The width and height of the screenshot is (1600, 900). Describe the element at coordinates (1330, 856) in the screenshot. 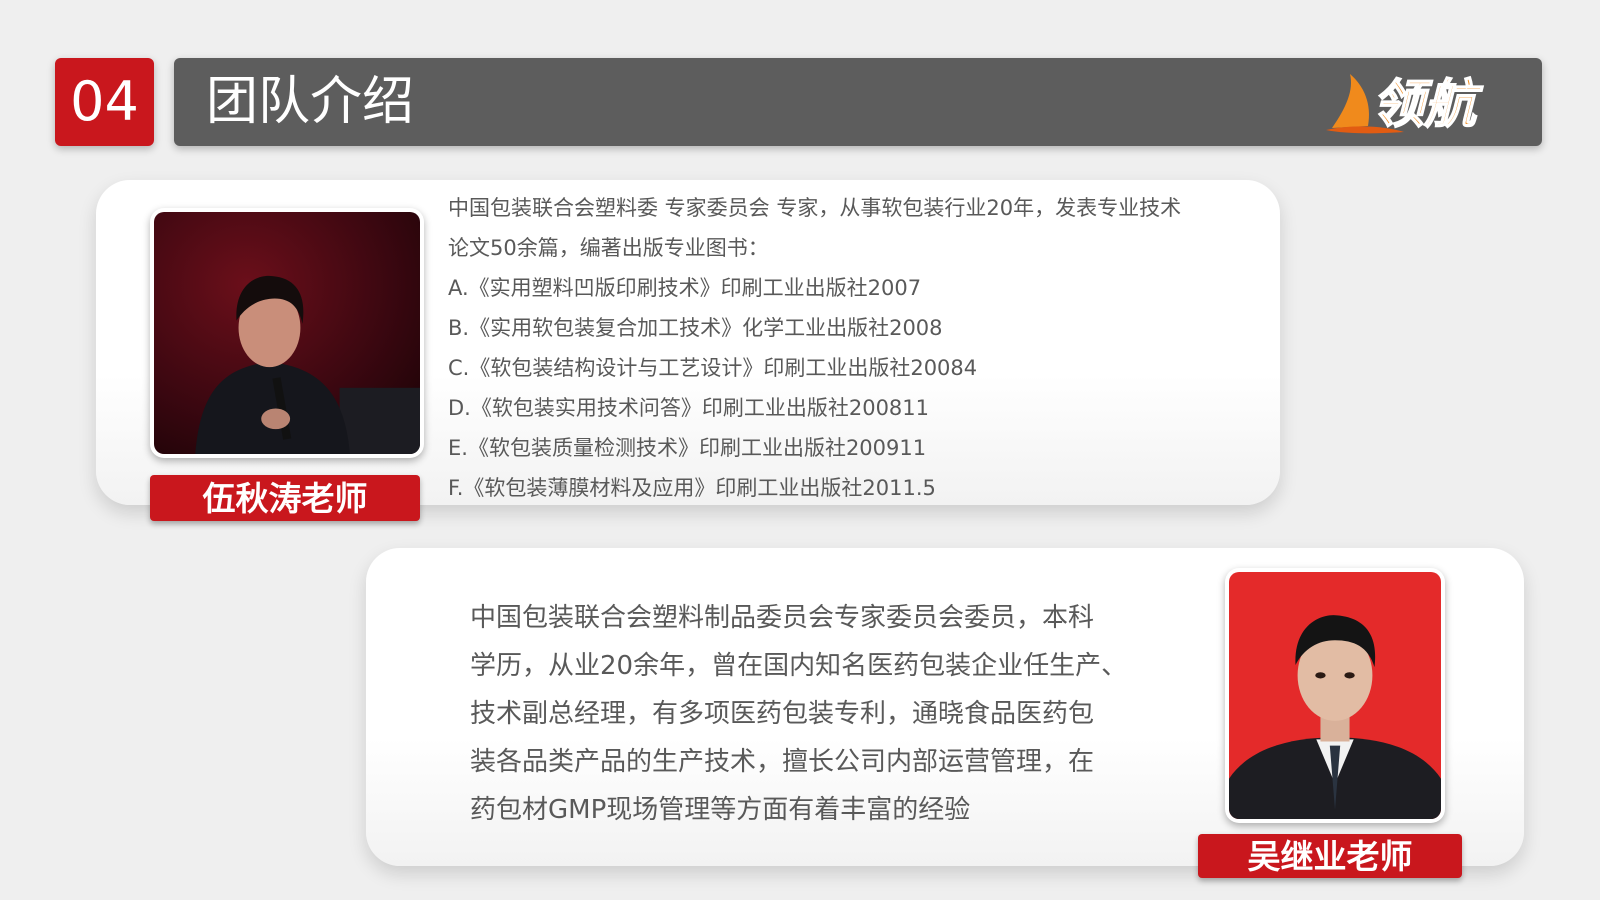

I see `member-name-2: 吴继业老师` at that location.